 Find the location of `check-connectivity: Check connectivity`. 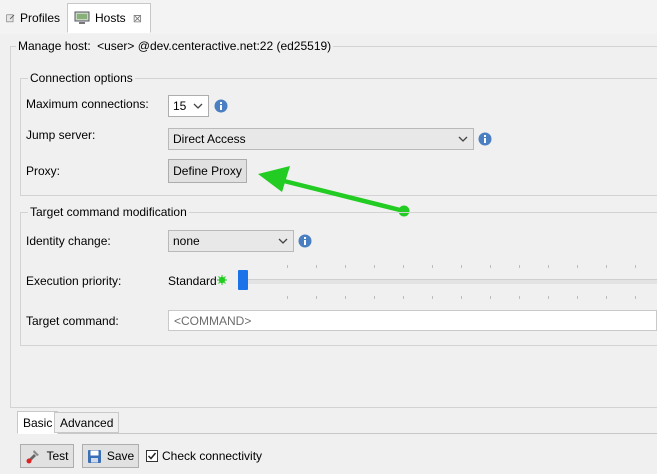

check-connectivity: Check connectivity is located at coordinates (204, 456).